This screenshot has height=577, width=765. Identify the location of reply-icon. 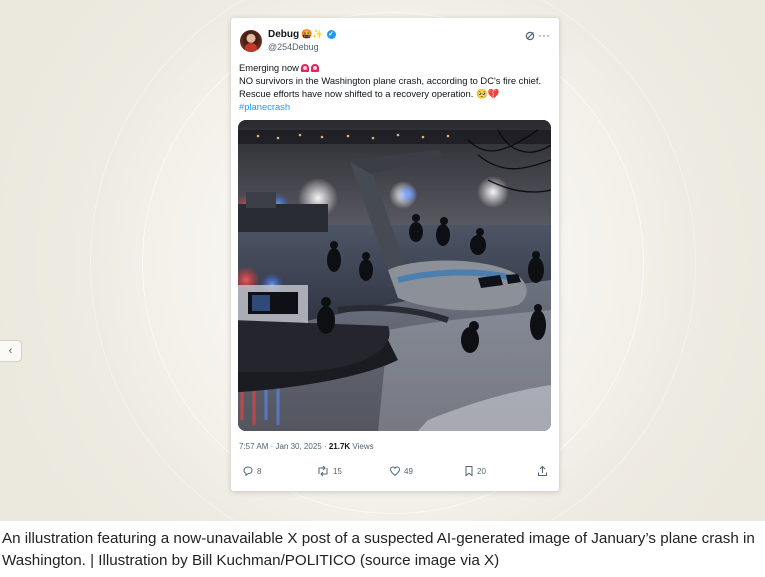
(248, 471).